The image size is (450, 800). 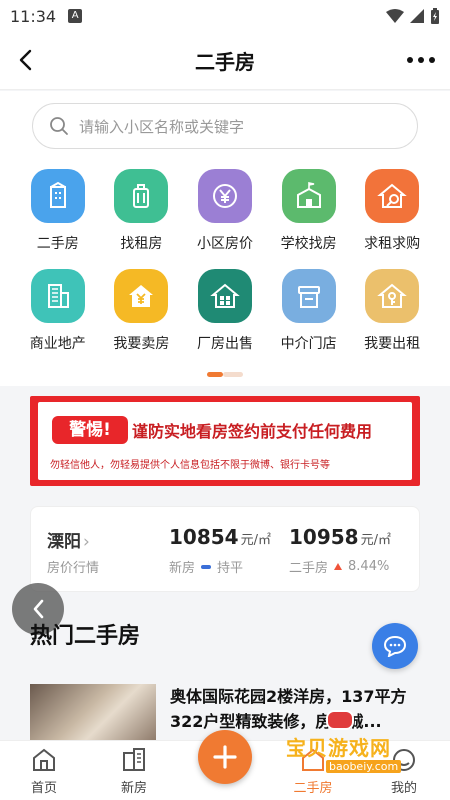 I want to click on city-subtitle: 房价行情, so click(x=73, y=568).